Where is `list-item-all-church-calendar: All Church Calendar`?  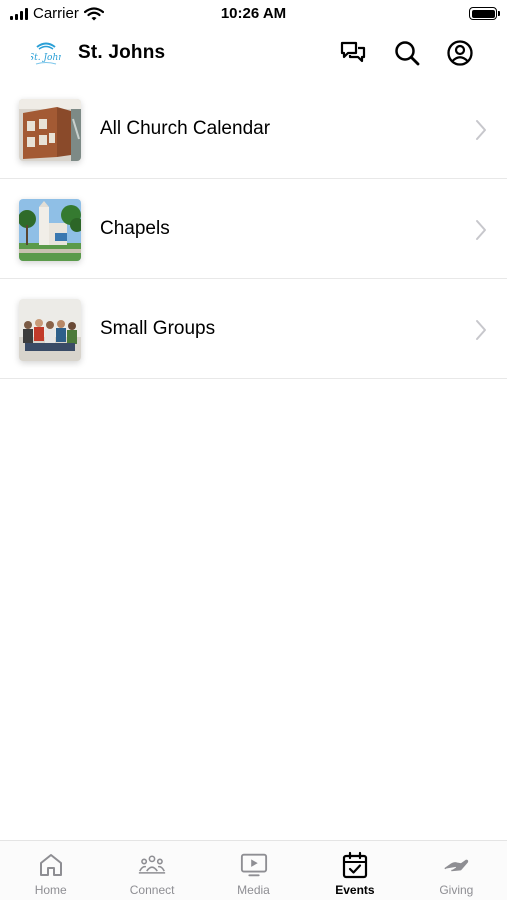 list-item-all-church-calendar: All Church Calendar is located at coordinates (253, 129).